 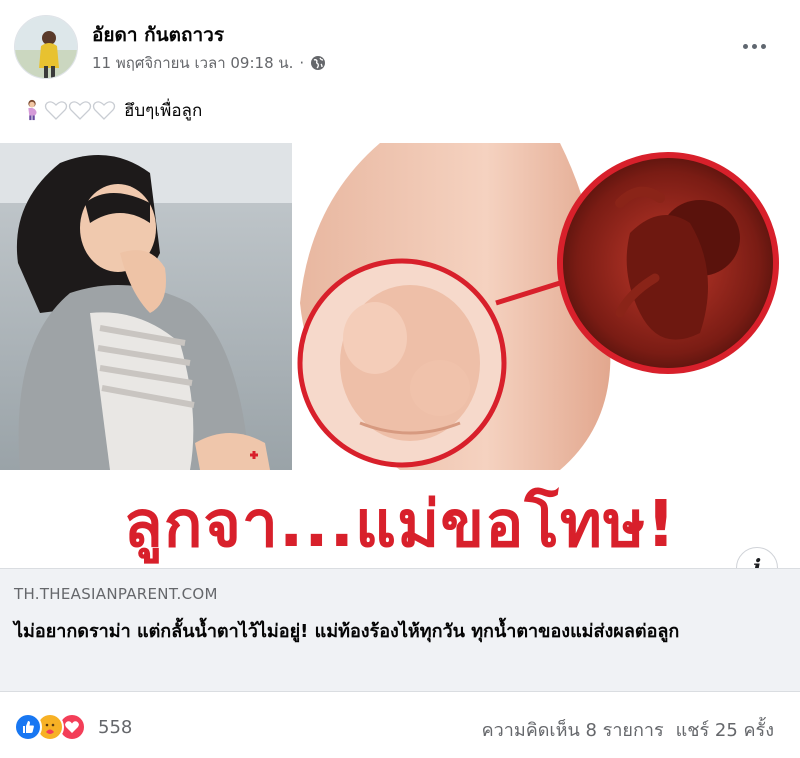 What do you see at coordinates (163, 110) in the screenshot?
I see `caption-text: ฮึบๆเพื่อลูก` at bounding box center [163, 110].